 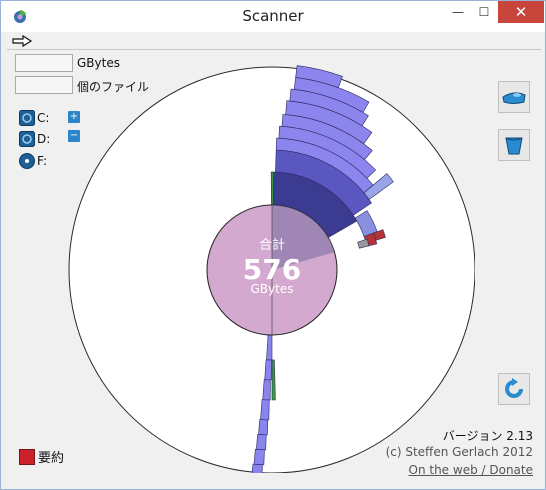 I want to click on center-caption: 合計, so click(x=272, y=245).